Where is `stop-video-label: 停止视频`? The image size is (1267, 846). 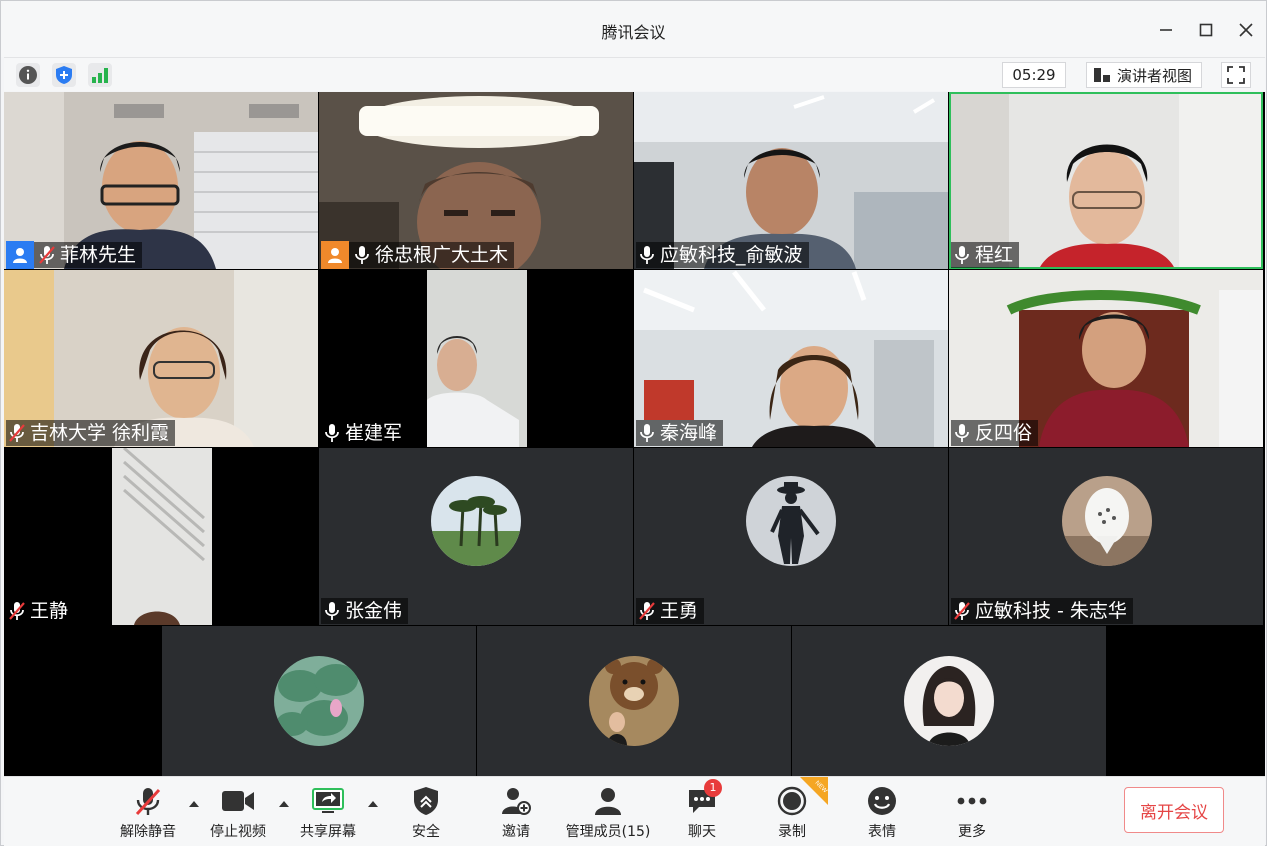
stop-video-label: 停止视频 is located at coordinates (238, 832).